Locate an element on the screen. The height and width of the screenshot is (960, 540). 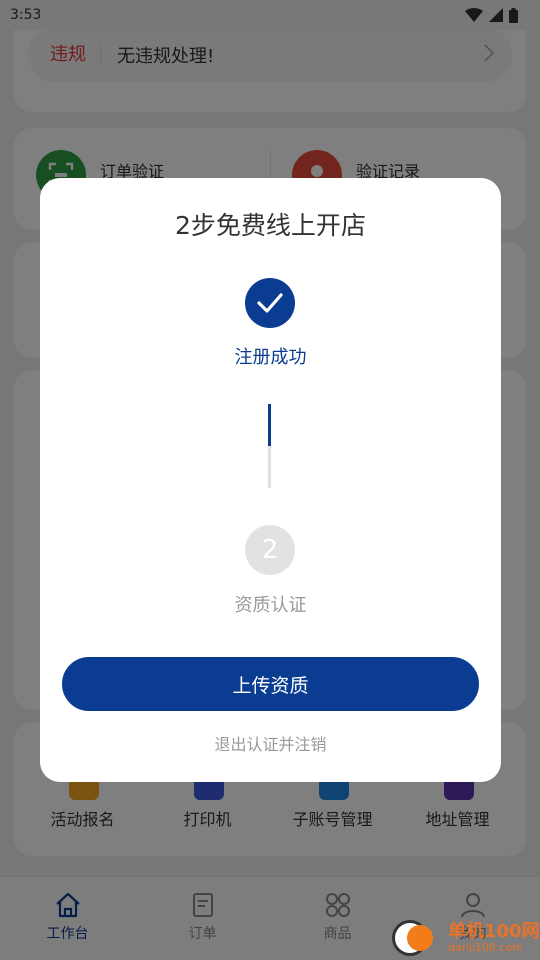
watermark-name: 单机100网 is located at coordinates (494, 931).